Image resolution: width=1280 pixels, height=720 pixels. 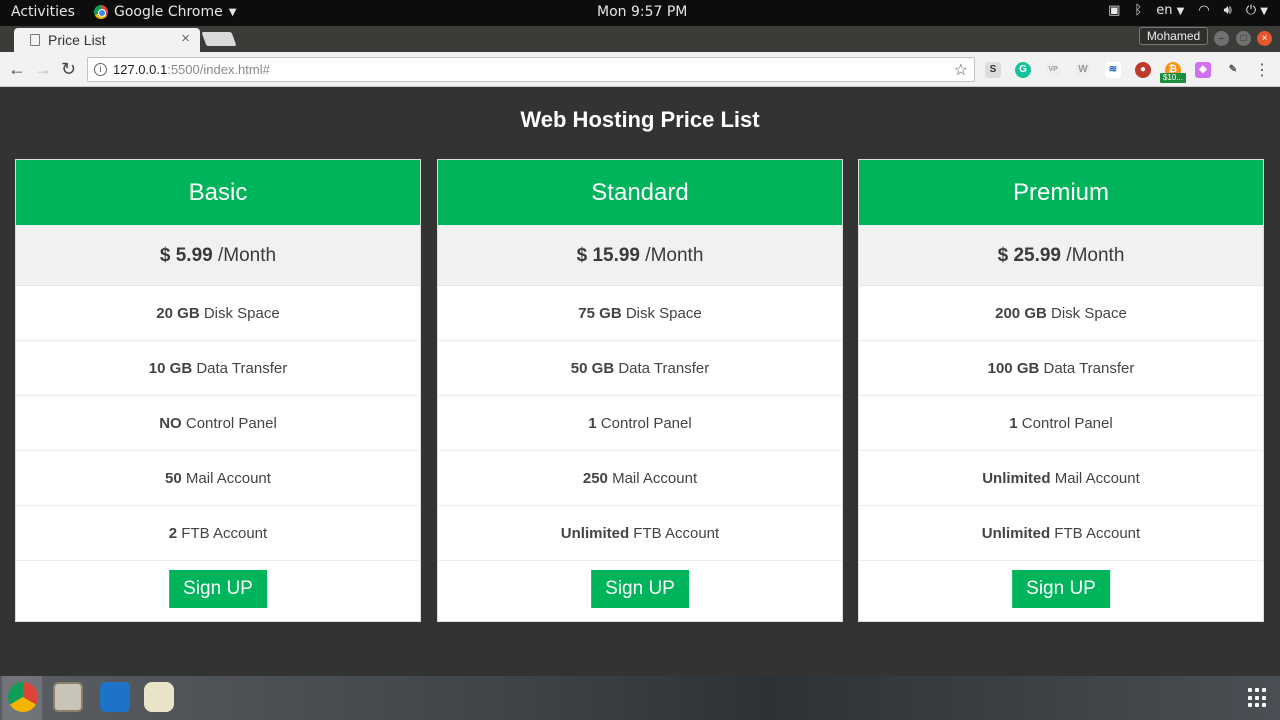 I want to click on bookmark-star-icon: ☆, so click(x=961, y=70).